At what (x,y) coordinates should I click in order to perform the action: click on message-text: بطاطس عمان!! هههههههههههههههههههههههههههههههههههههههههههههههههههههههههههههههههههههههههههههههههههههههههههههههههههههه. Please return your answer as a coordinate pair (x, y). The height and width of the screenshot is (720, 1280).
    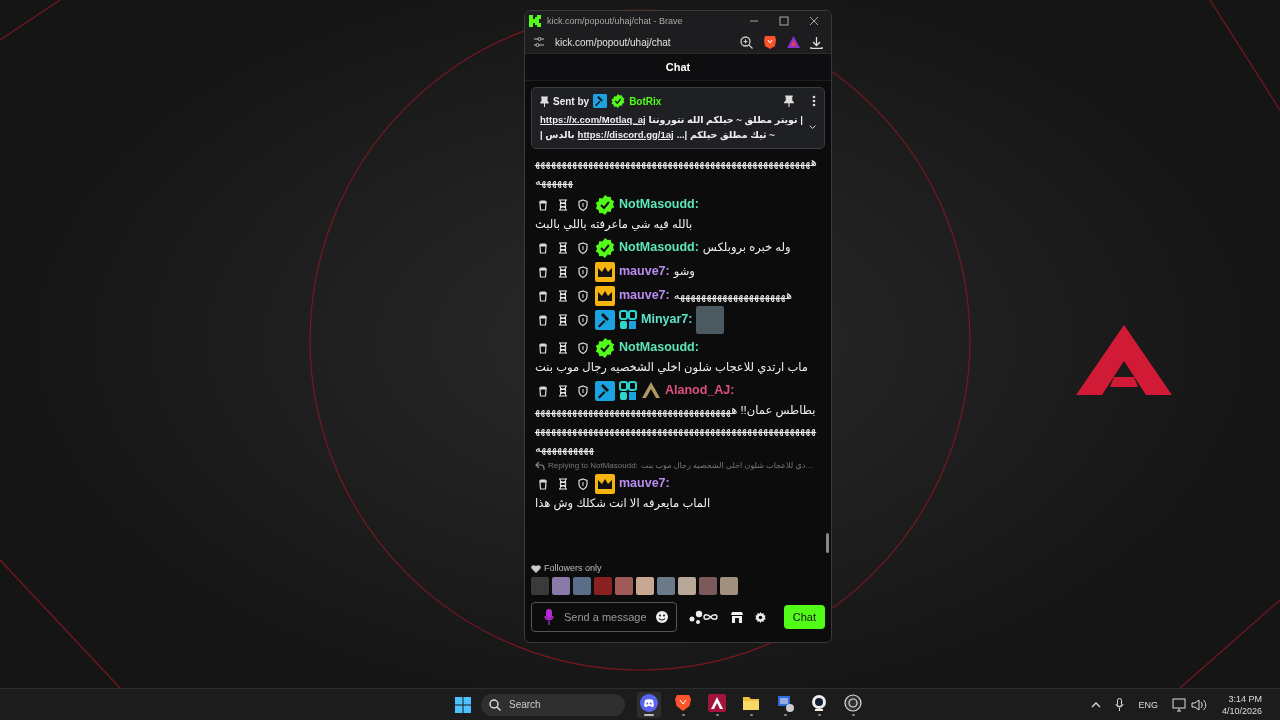
    Looking at the image, I should click on (676, 430).